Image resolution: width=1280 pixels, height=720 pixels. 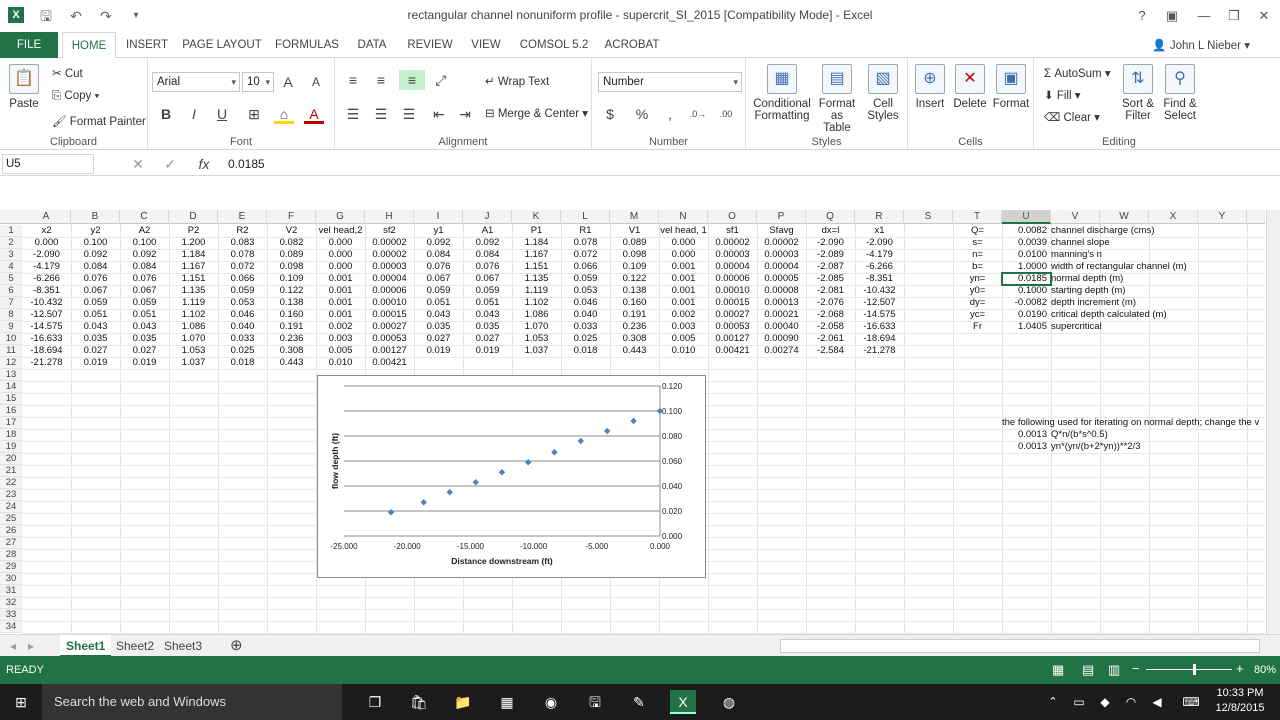 I want to click on column-header: S, so click(x=928, y=217).